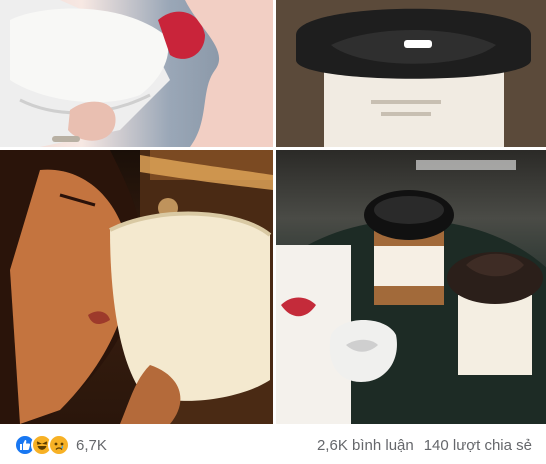 This screenshot has width=546, height=464. I want to click on engagement-stats: 2,6K bình luận 140 lượt chia sẻ, so click(424, 445).